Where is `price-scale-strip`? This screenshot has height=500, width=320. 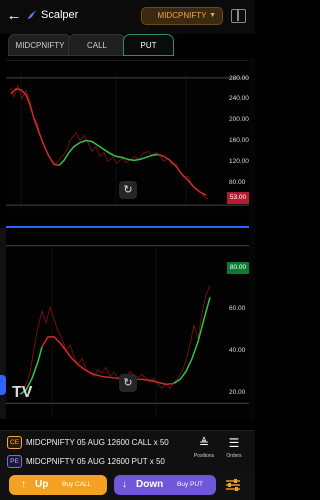
price-scale-strip is located at coordinates (252, 239).